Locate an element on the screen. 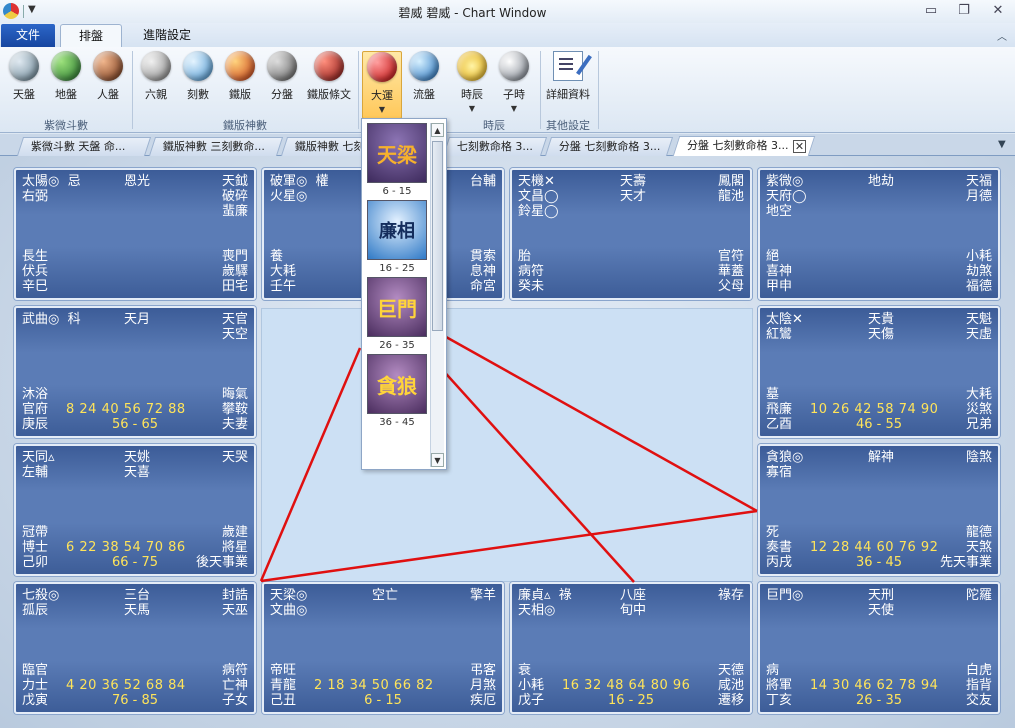 Image resolution: width=1015 pixels, height=728 pixels. palace-stem: 養 大耗 壬午 is located at coordinates (283, 271).